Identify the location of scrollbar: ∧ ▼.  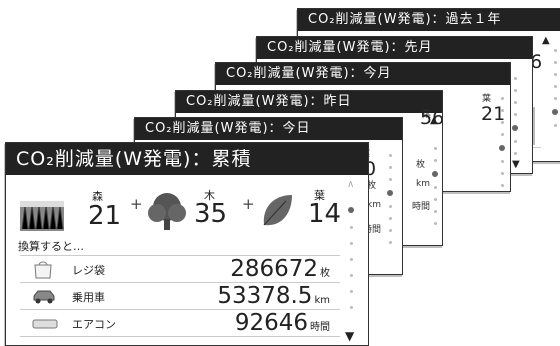
(351, 261).